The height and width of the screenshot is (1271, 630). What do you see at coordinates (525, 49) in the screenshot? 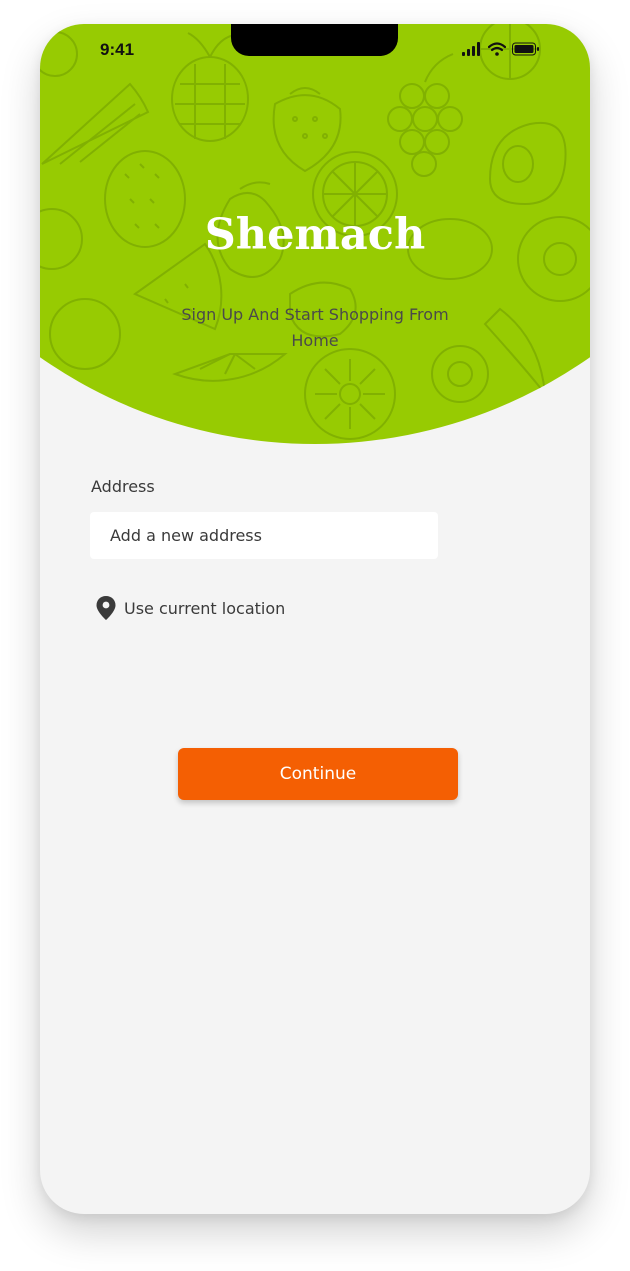
I see `battery-icon` at bounding box center [525, 49].